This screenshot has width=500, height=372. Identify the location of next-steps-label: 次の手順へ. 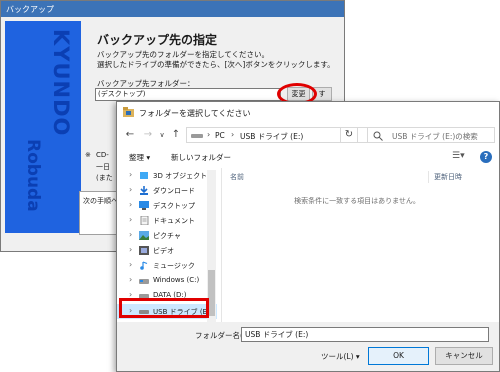
(100, 201).